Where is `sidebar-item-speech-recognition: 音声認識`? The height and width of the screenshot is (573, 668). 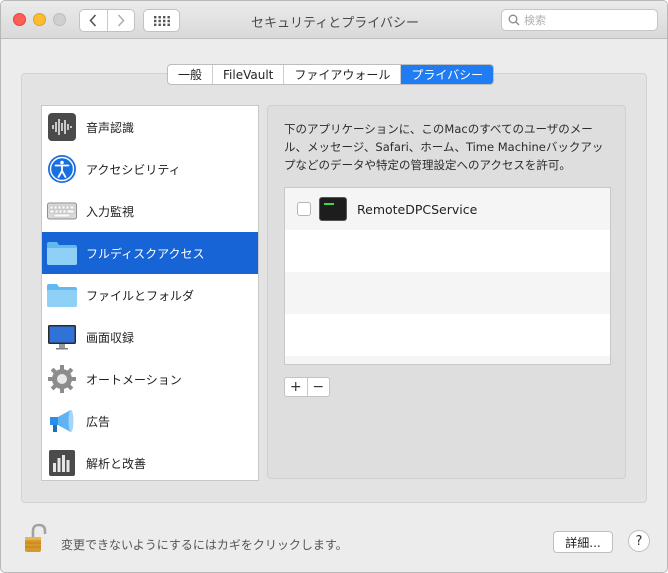 sidebar-item-speech-recognition: 音声認識 is located at coordinates (150, 127).